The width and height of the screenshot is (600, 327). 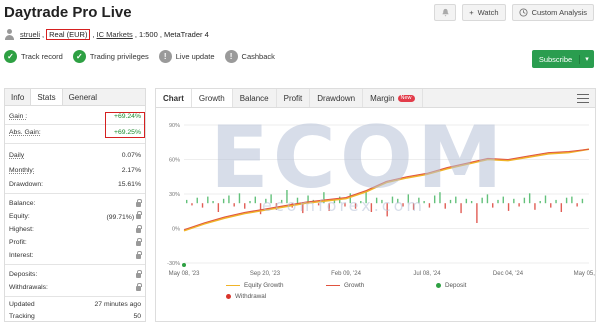 What do you see at coordinates (75, 304) in the screenshot?
I see `stat-updated: Updated 27 minutes ago` at bounding box center [75, 304].